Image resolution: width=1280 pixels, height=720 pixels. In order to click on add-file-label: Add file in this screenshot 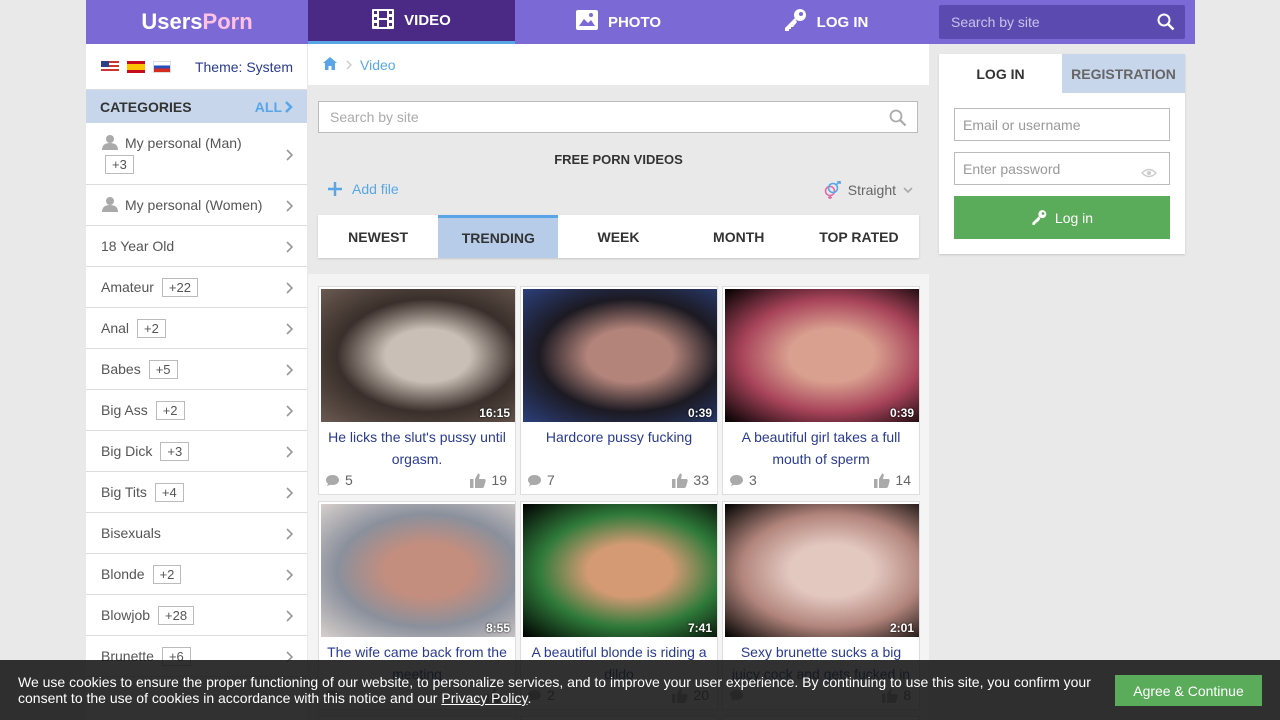, I will do `click(375, 189)`.